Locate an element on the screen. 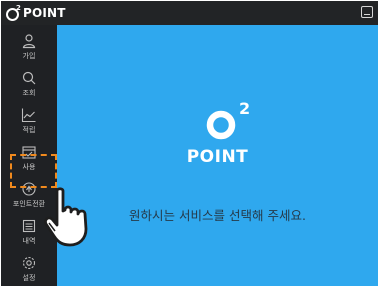 This screenshot has width=380, height=288. sidebar-item-lookup: 조회 is located at coordinates (29, 84).